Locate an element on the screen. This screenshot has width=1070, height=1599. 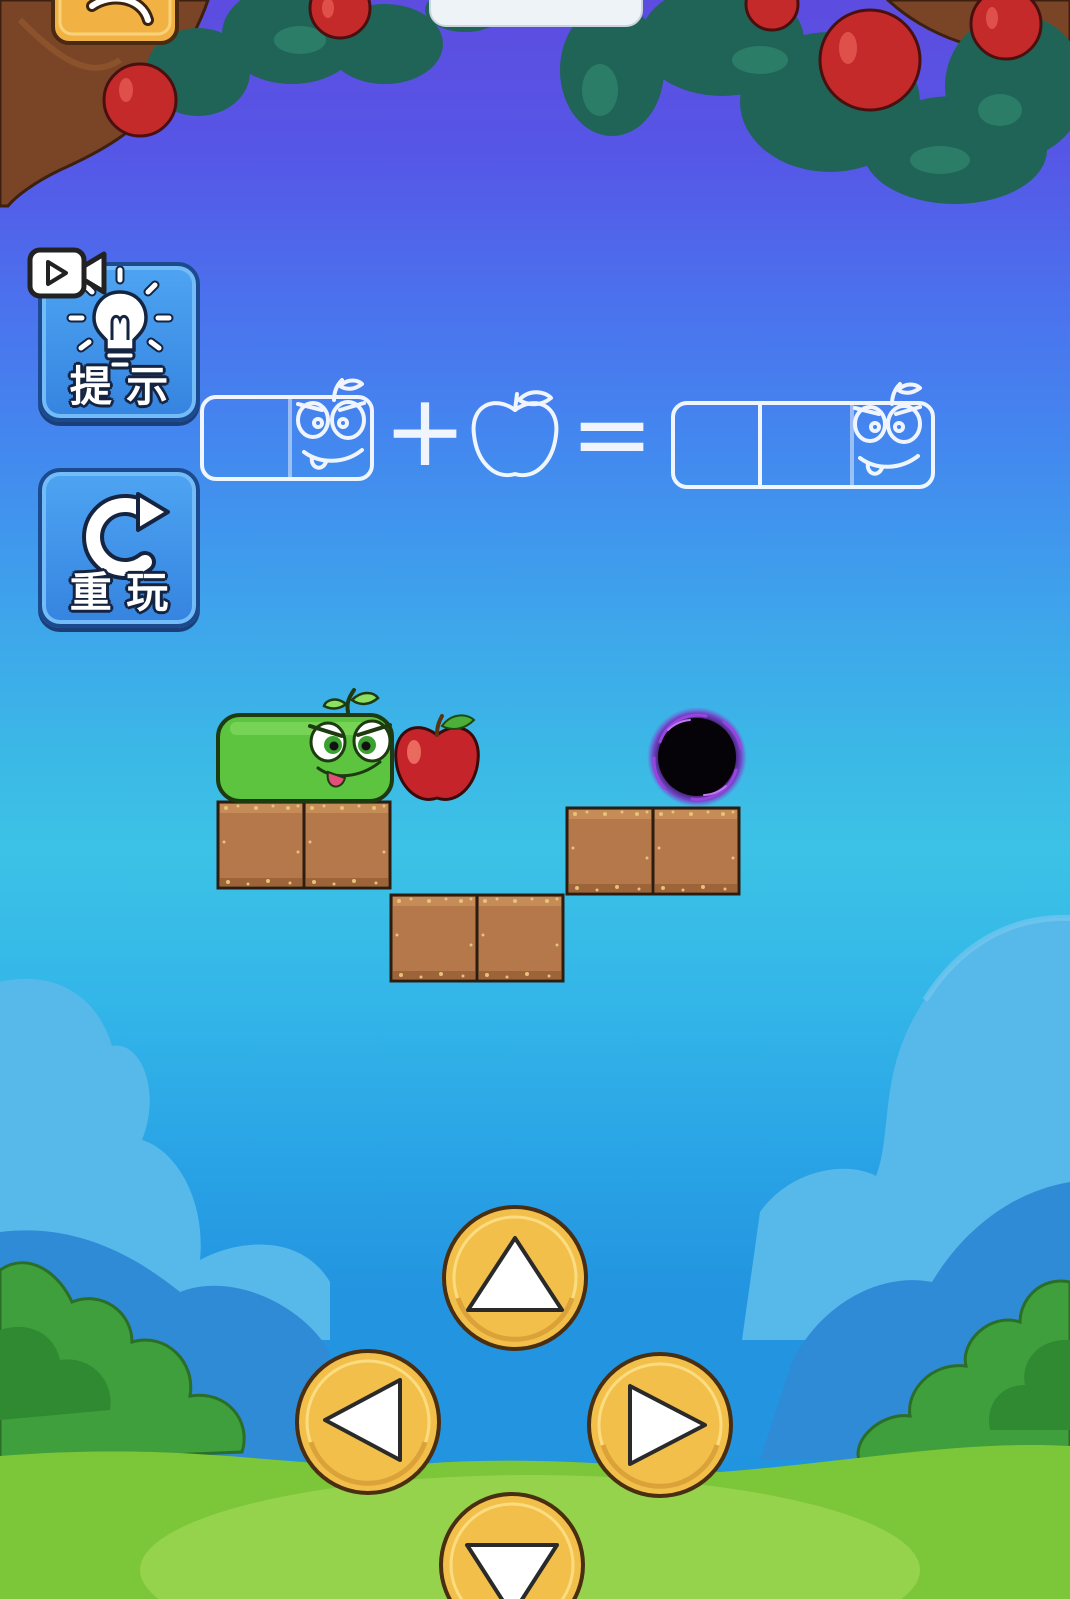
equation-hint: + = is located at coordinates (567, 432).